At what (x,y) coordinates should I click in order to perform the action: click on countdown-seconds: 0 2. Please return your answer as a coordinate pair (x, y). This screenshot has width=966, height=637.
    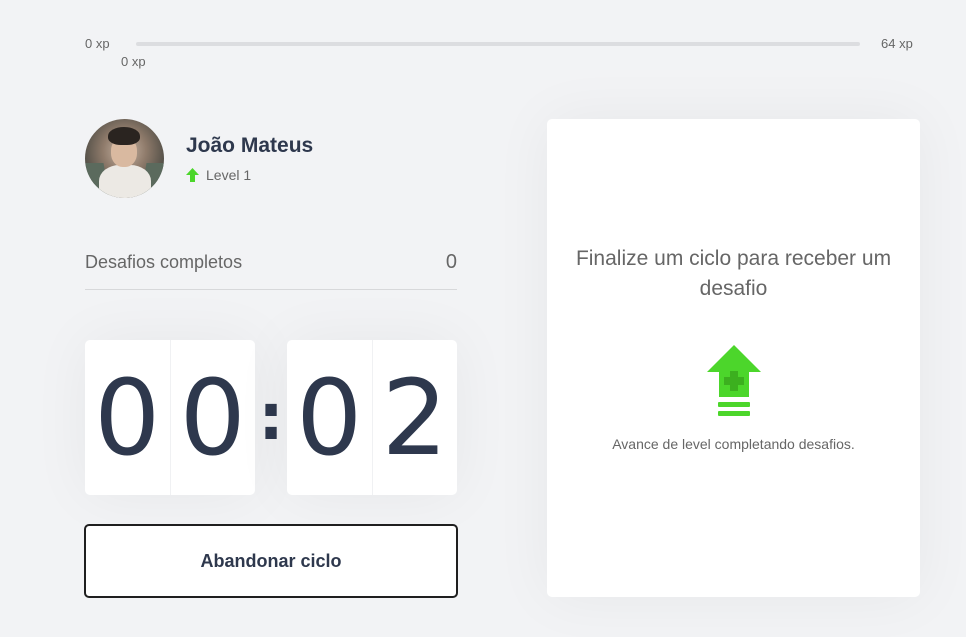
    Looking at the image, I should click on (372, 417).